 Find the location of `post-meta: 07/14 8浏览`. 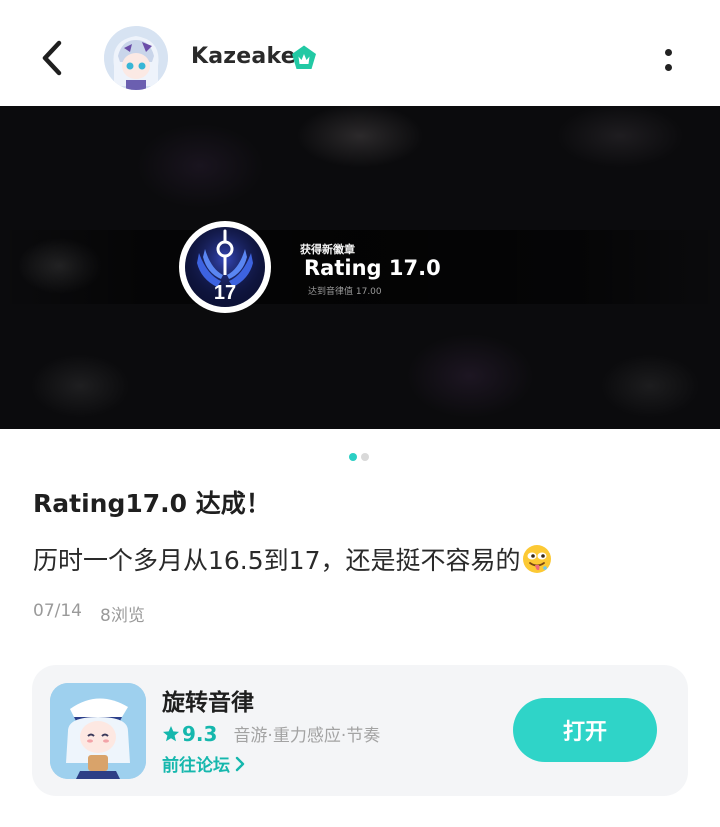

post-meta: 07/14 8浏览 is located at coordinates (89, 613).